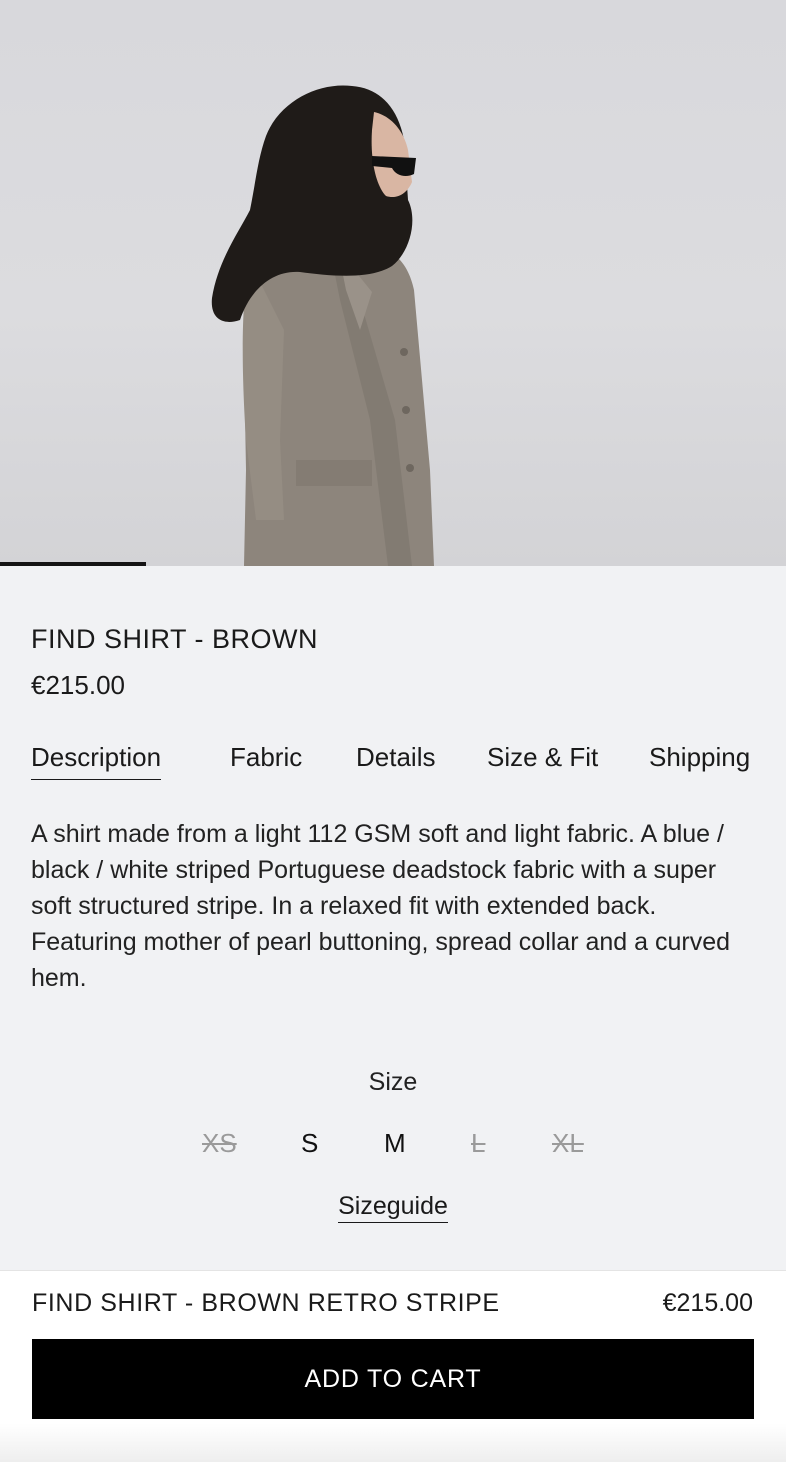 This screenshot has height=1462, width=786. I want to click on sizeguide-link: Sizeguide, so click(393, 1207).